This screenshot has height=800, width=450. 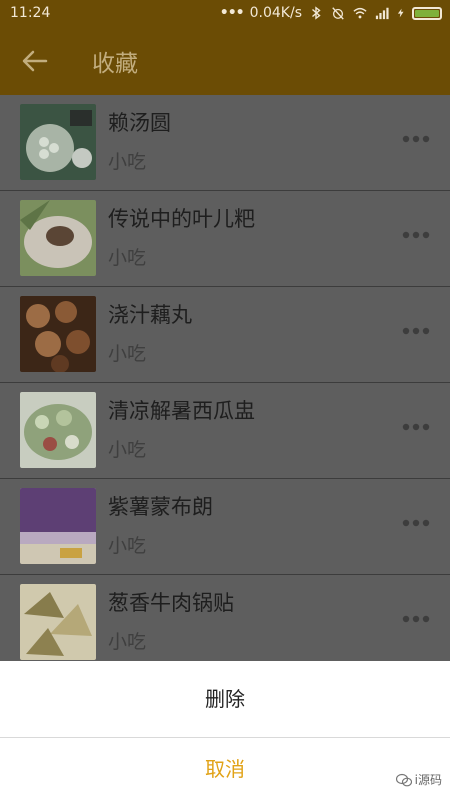 What do you see at coordinates (225, 699) in the screenshot?
I see `delete-button: 删除` at bounding box center [225, 699].